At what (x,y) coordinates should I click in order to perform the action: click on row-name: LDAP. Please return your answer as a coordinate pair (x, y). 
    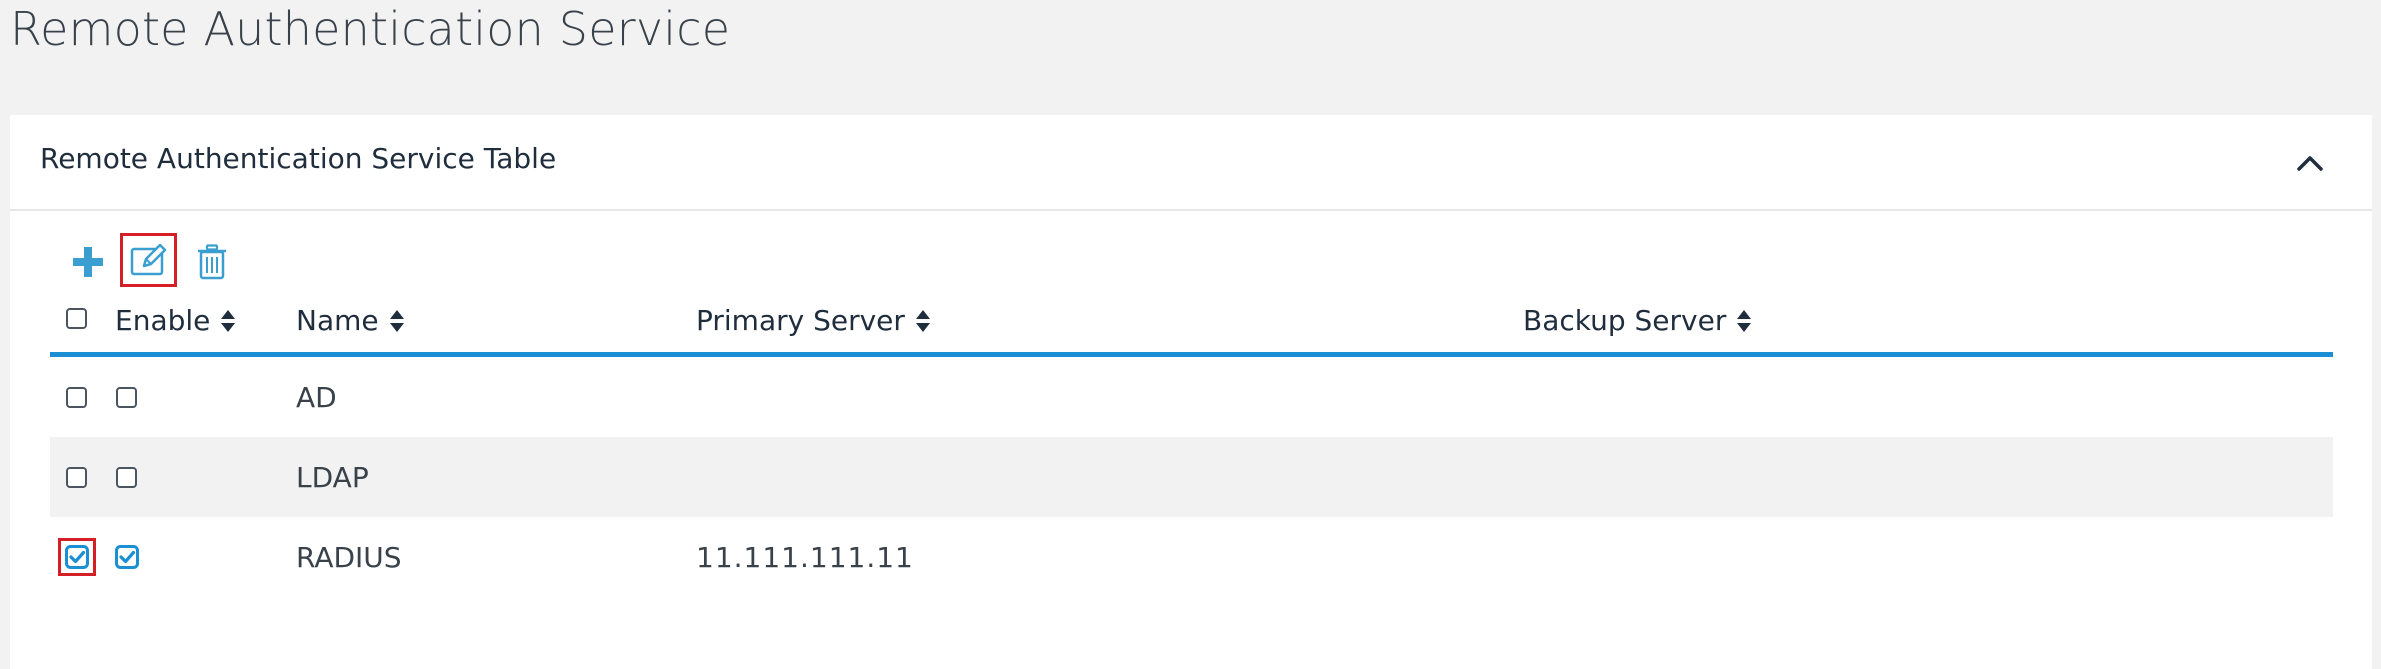
    Looking at the image, I should click on (332, 477).